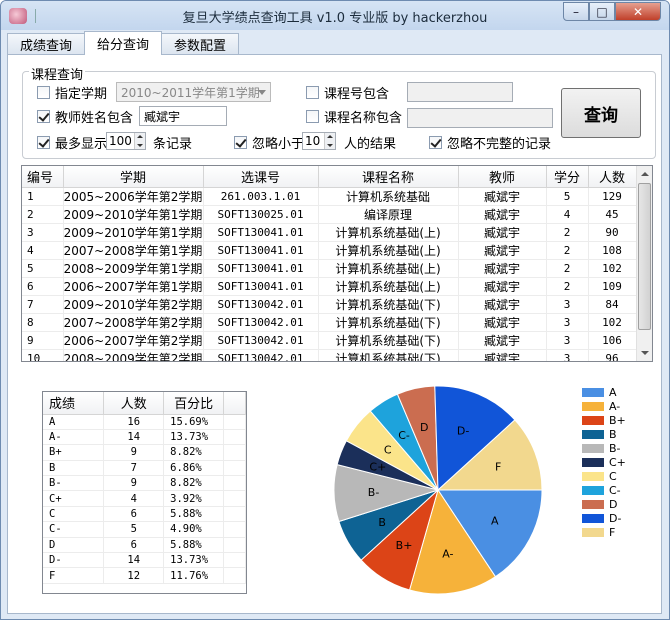 The width and height of the screenshot is (670, 620). Describe the element at coordinates (261, 250) in the screenshot. I see `table-cell: SOFT130041.01` at that location.